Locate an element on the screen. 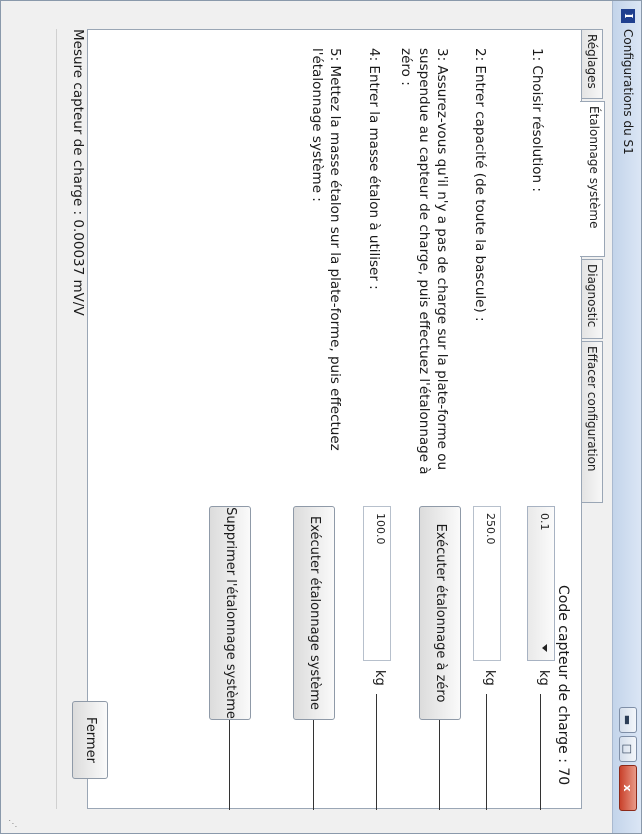 The image size is (642, 834). resolution-select: 0.1 is located at coordinates (541, 583).